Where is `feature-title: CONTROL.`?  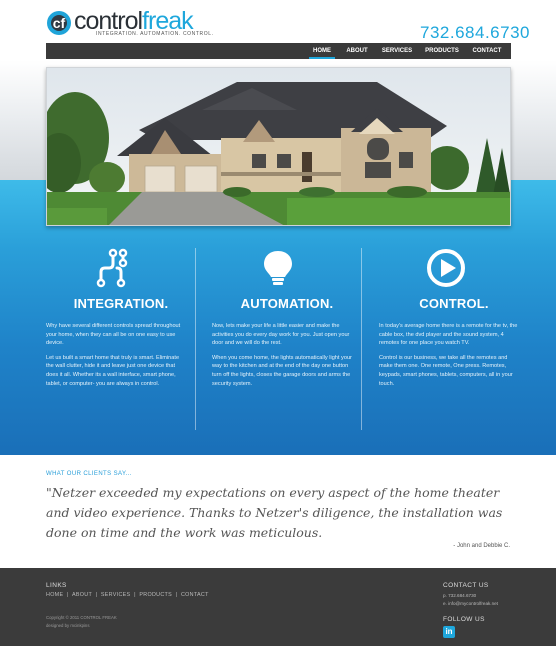 feature-title: CONTROL. is located at coordinates (454, 303).